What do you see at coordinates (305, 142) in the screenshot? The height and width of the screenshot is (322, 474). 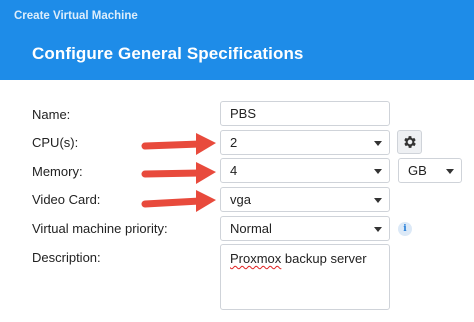 I see `cpu-select: 2` at bounding box center [305, 142].